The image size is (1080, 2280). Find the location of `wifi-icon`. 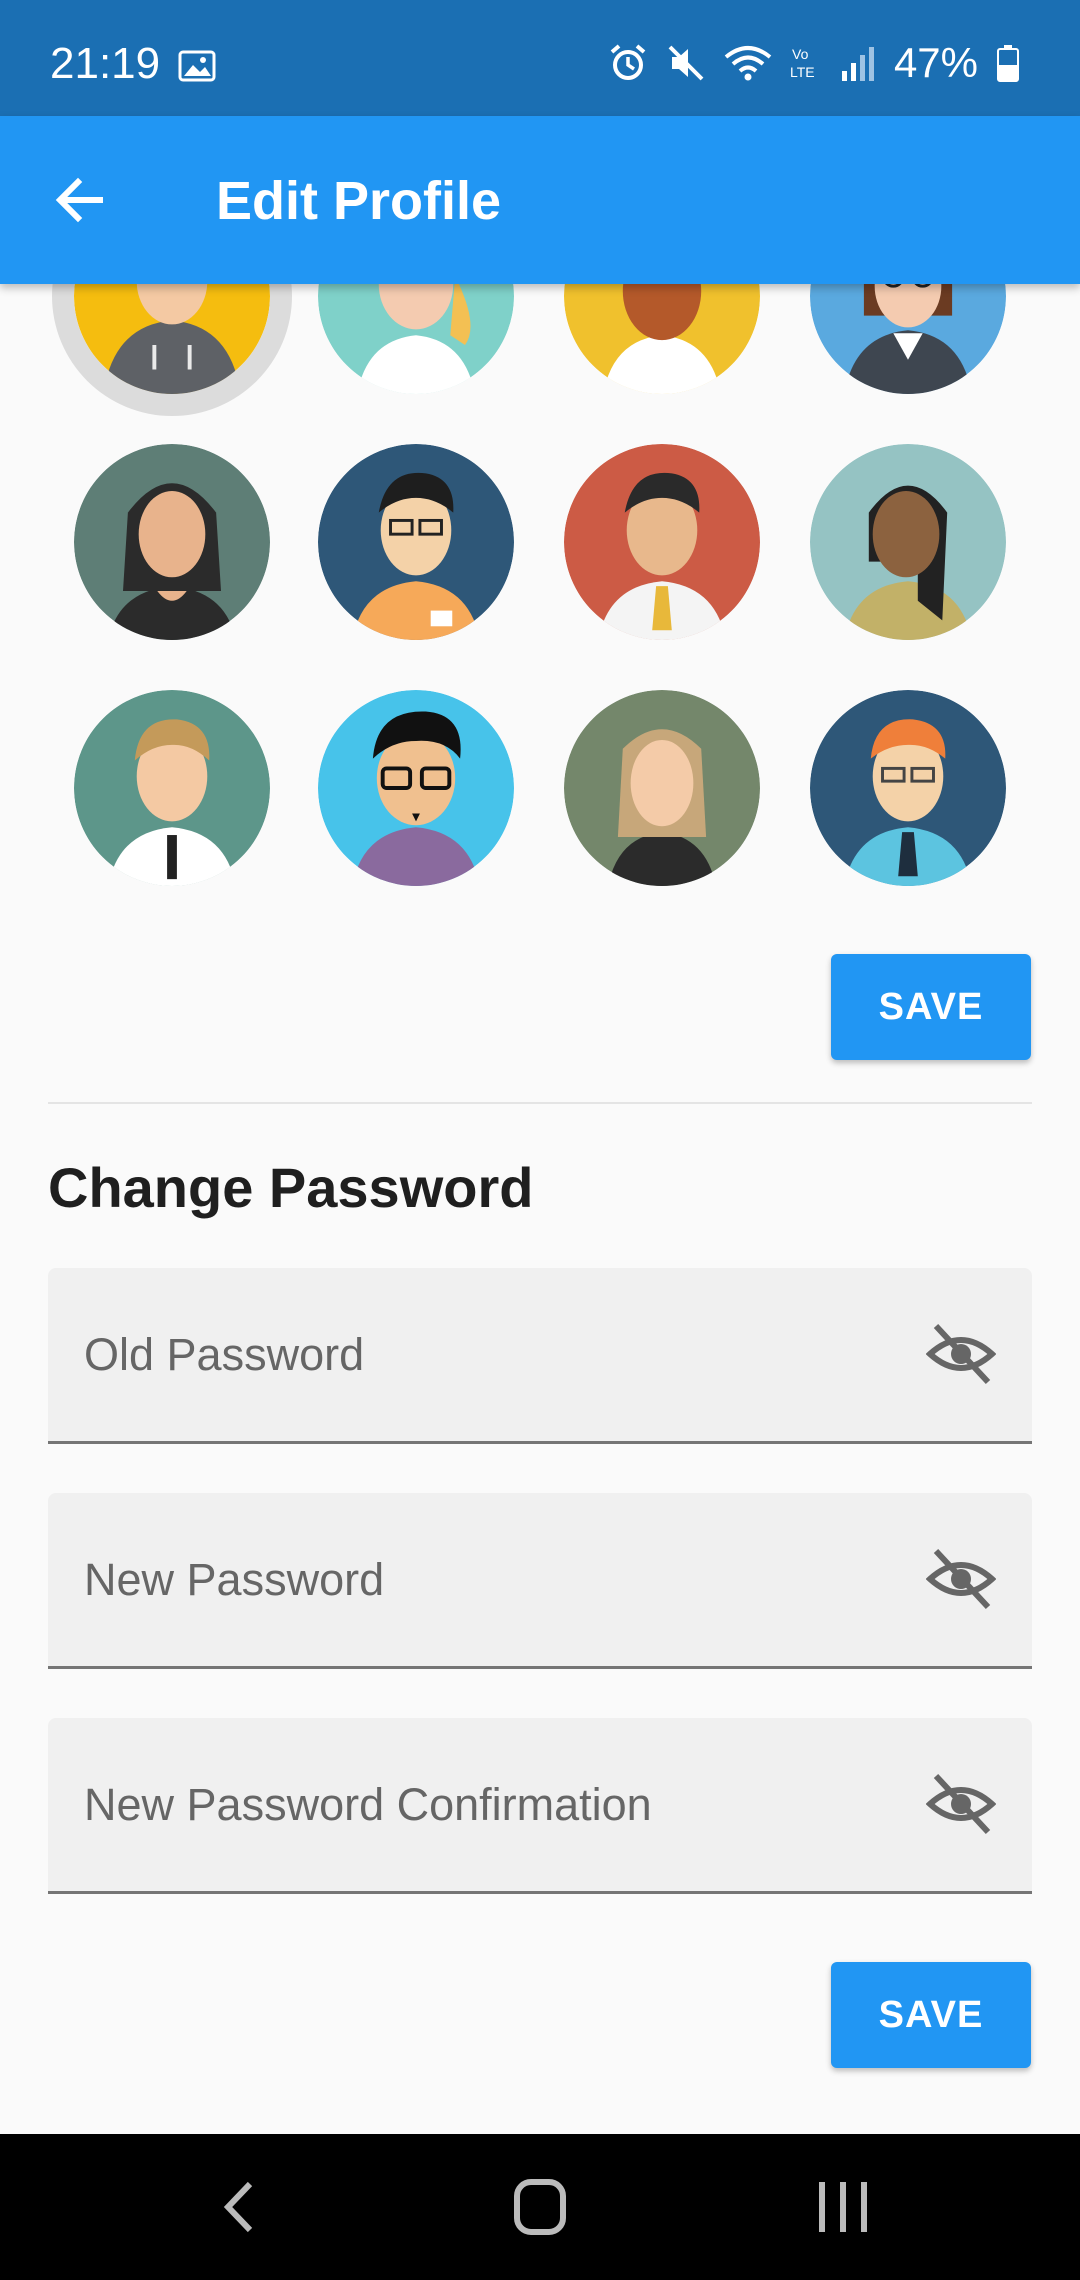

wifi-icon is located at coordinates (748, 63).